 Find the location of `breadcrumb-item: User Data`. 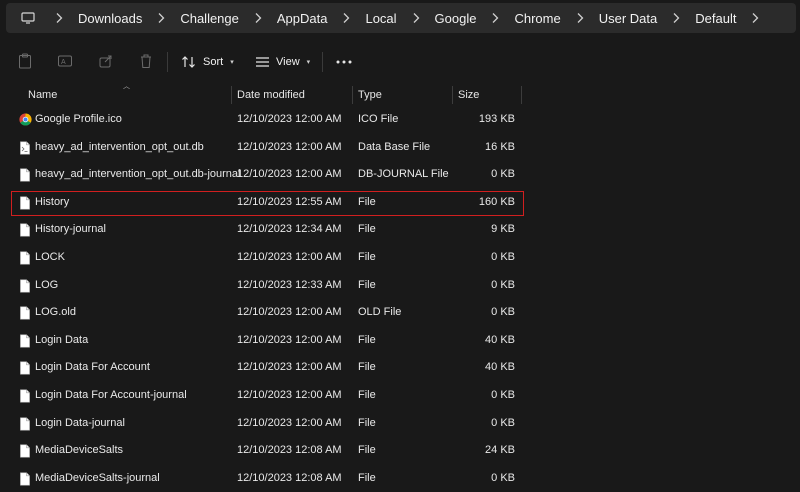

breadcrumb-item: User Data is located at coordinates (628, 18).